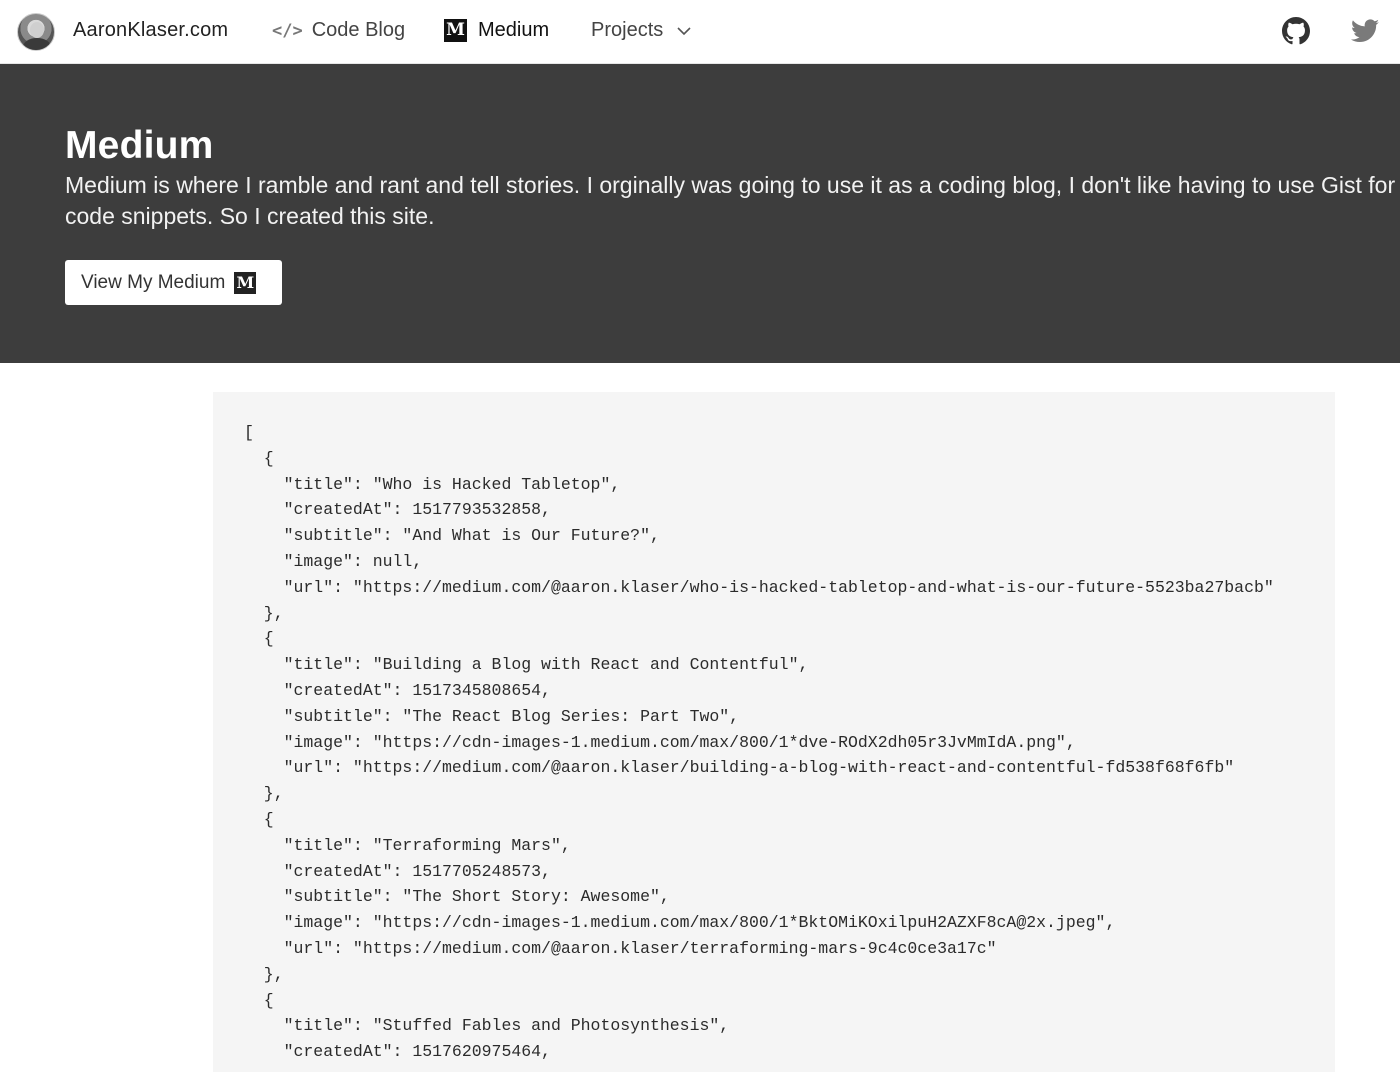 The width and height of the screenshot is (1400, 1072). I want to click on code-icon: </>, so click(287, 30).